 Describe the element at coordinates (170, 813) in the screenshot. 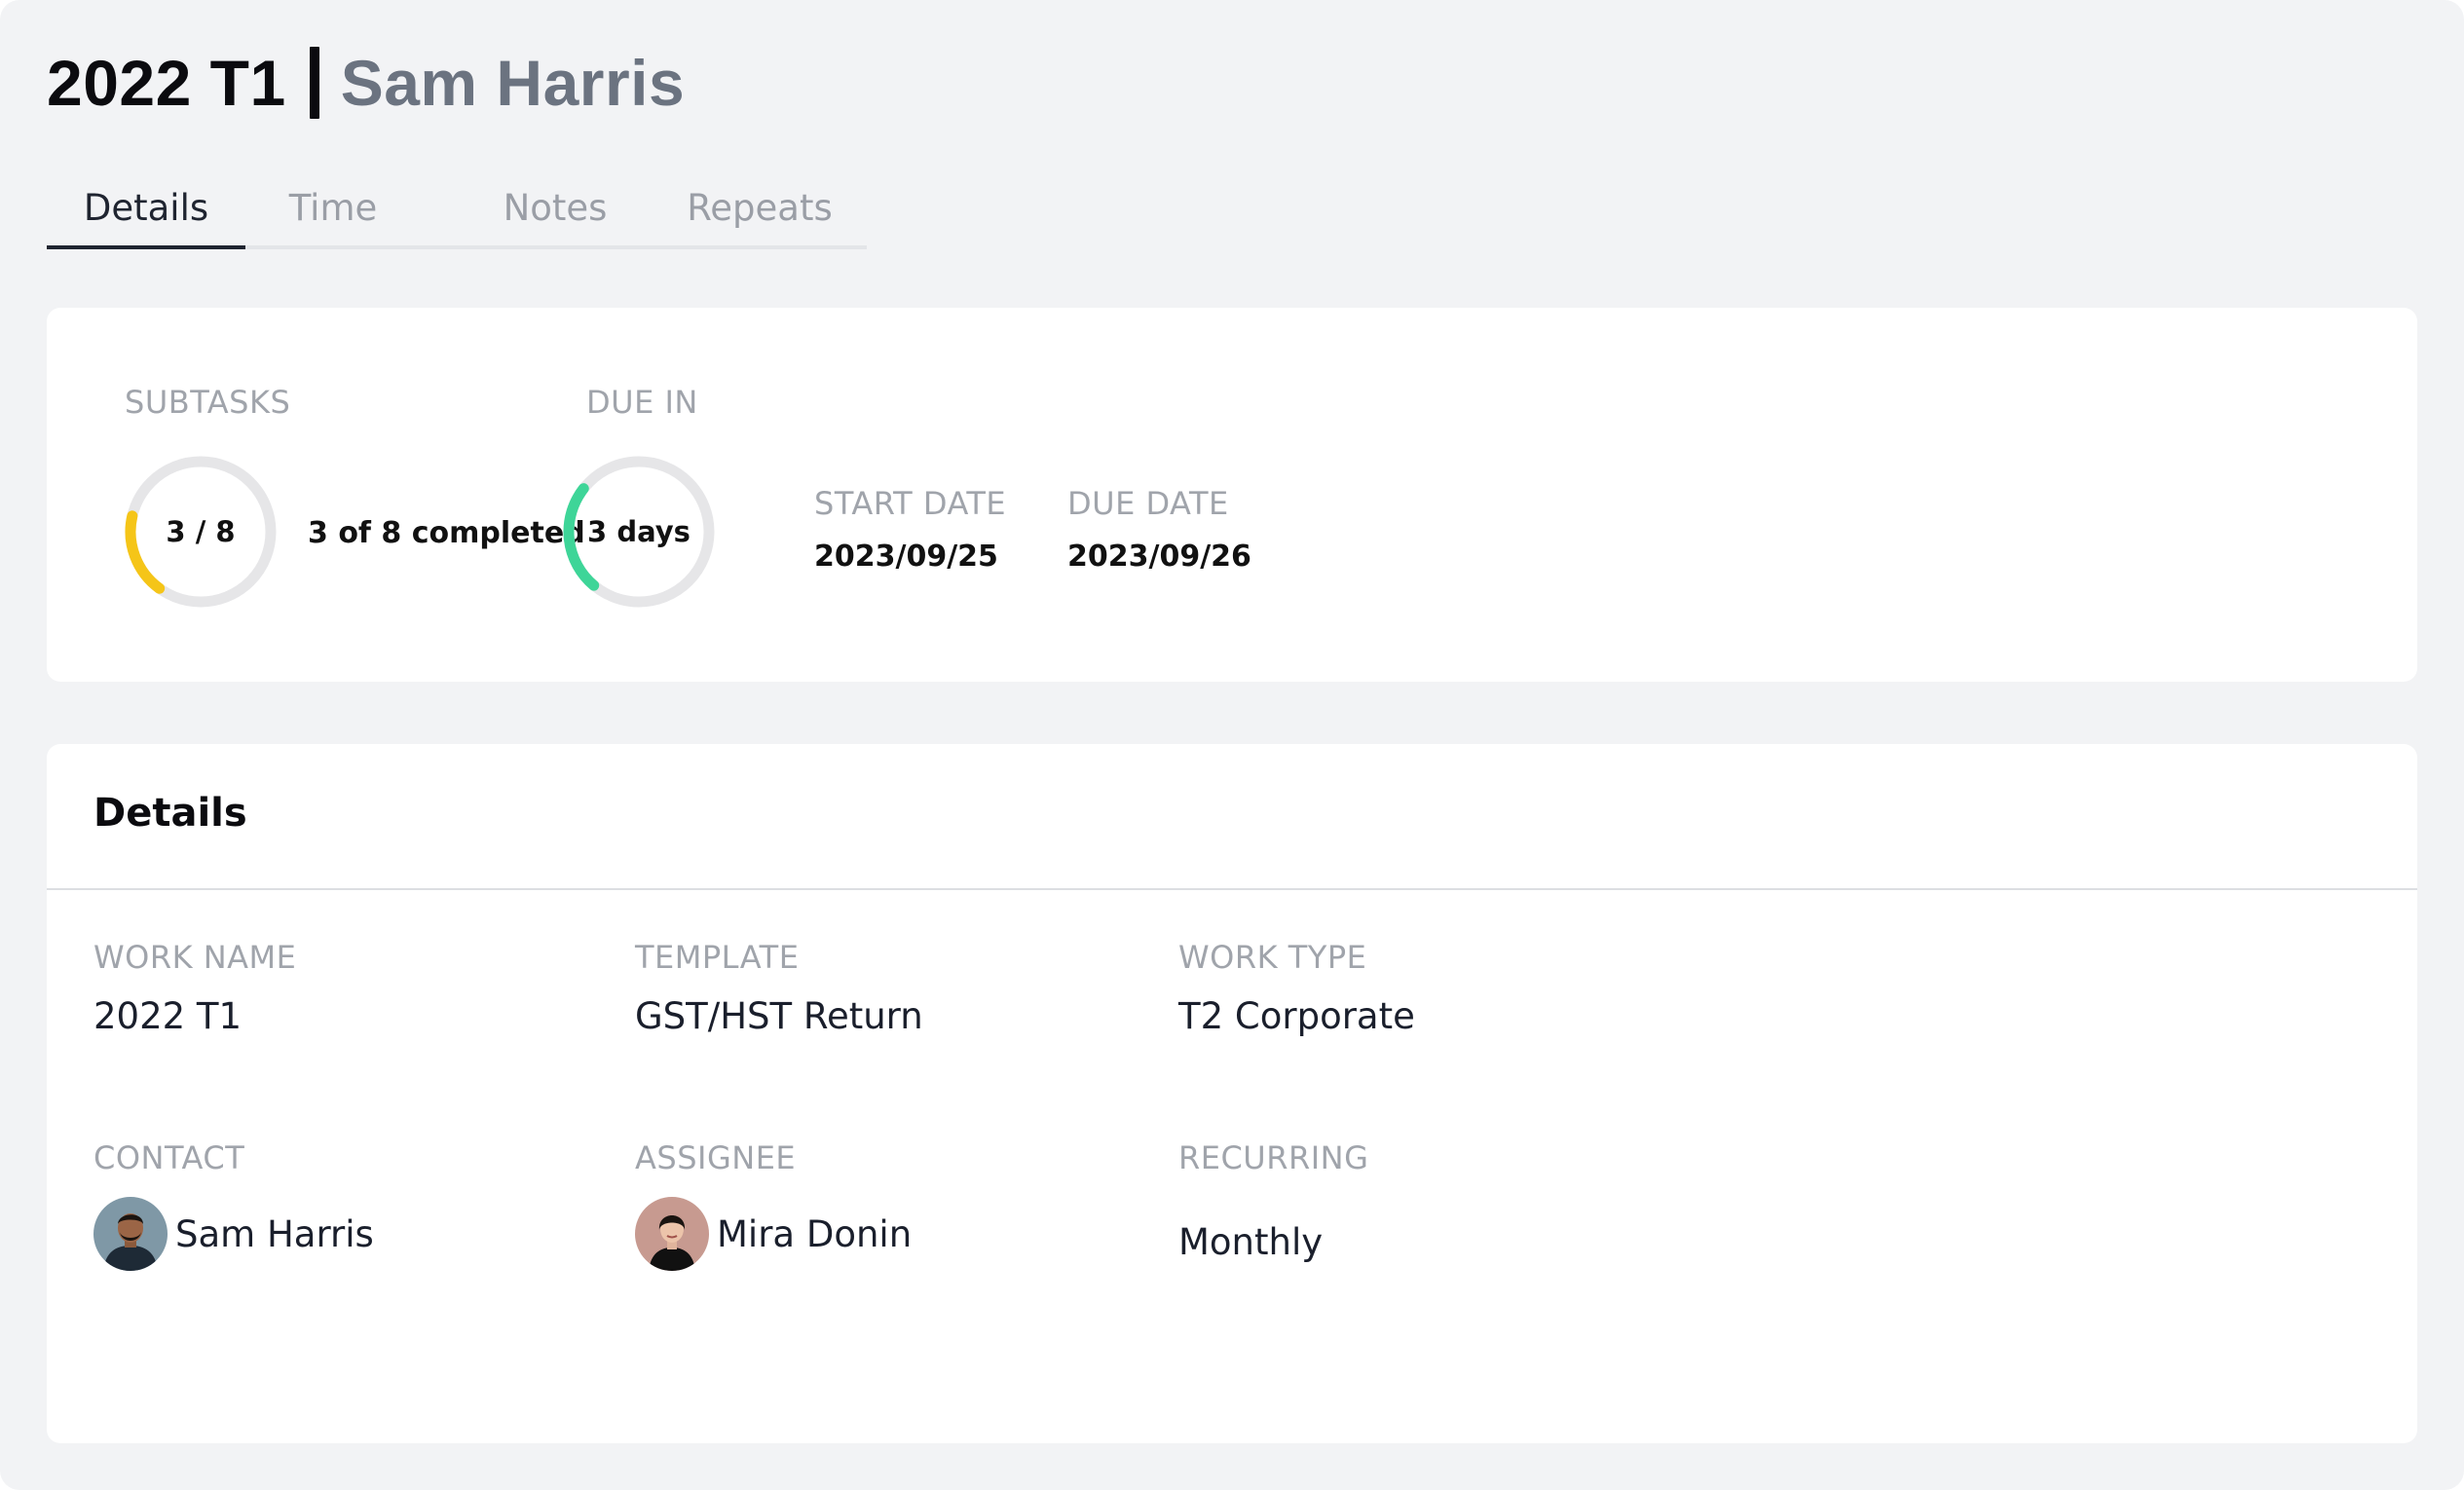

I see `details-card-title: Details` at that location.